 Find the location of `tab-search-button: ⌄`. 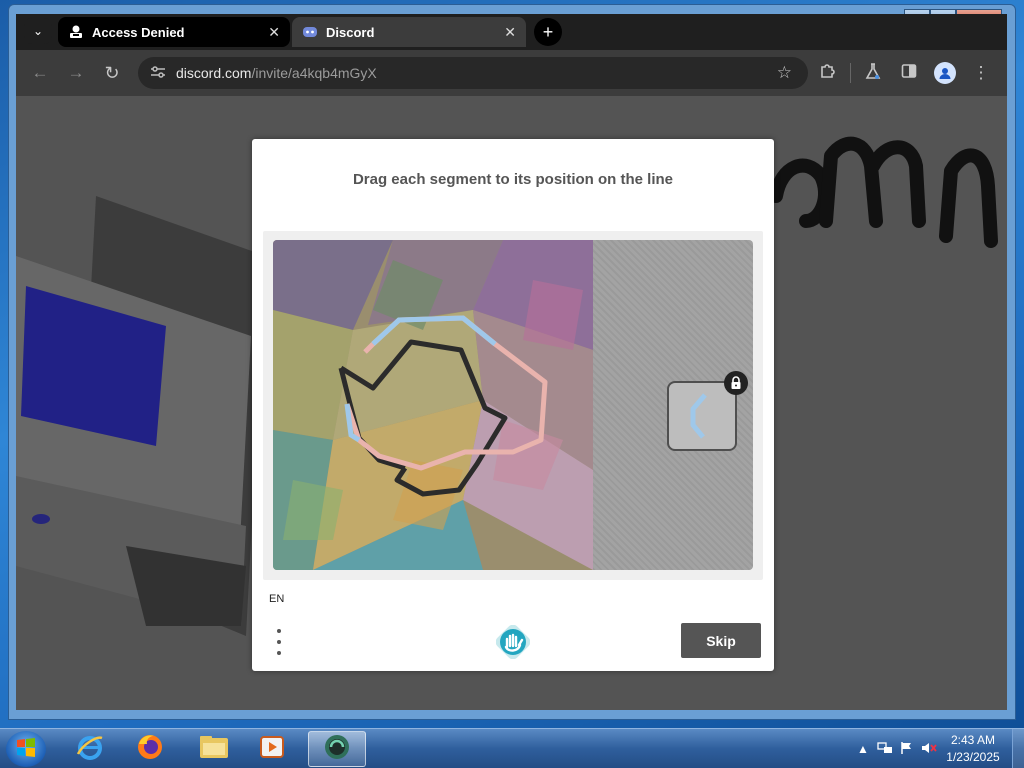

tab-search-button: ⌄ is located at coordinates (38, 31).